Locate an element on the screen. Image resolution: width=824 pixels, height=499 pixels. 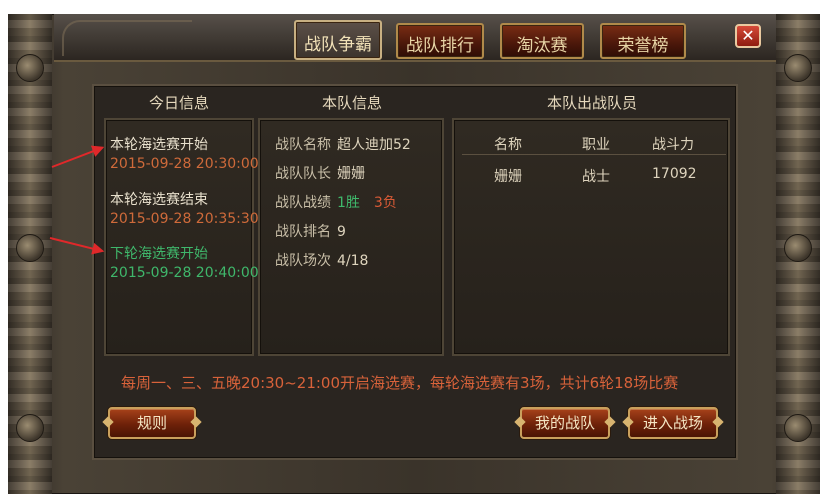
team-name-value: 超人迪加52 is located at coordinates (374, 145).